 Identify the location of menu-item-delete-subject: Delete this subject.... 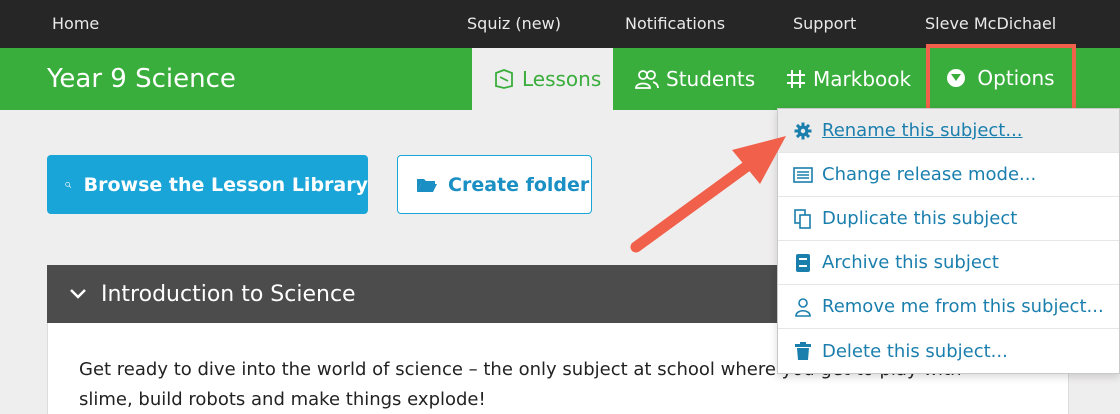
(948, 351).